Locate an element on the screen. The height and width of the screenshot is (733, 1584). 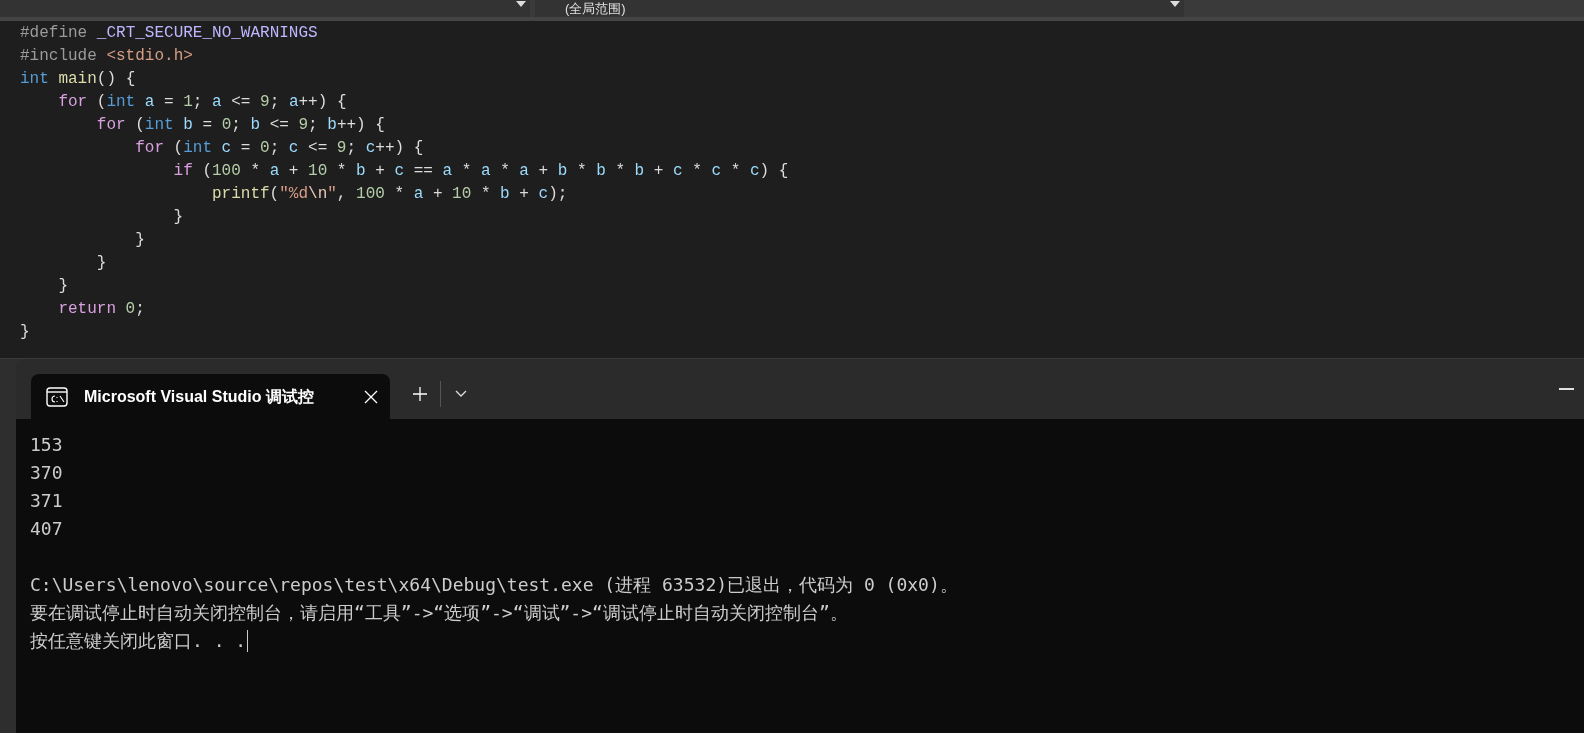
code-line: #include <stdio.h> is located at coordinates (106, 56).